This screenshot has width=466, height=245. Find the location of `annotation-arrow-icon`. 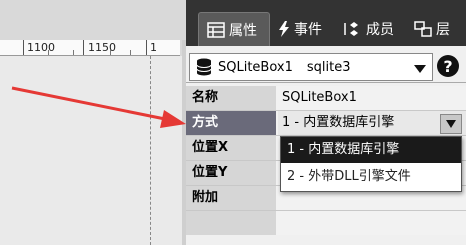

annotation-arrow-icon is located at coordinates (98, 107).